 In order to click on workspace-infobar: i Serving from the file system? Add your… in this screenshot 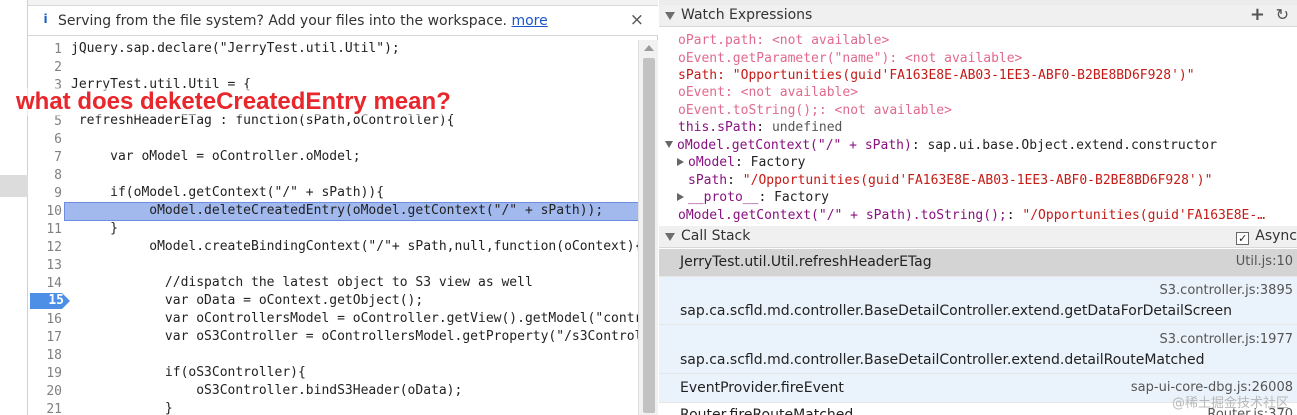, I will do `click(343, 21)`.